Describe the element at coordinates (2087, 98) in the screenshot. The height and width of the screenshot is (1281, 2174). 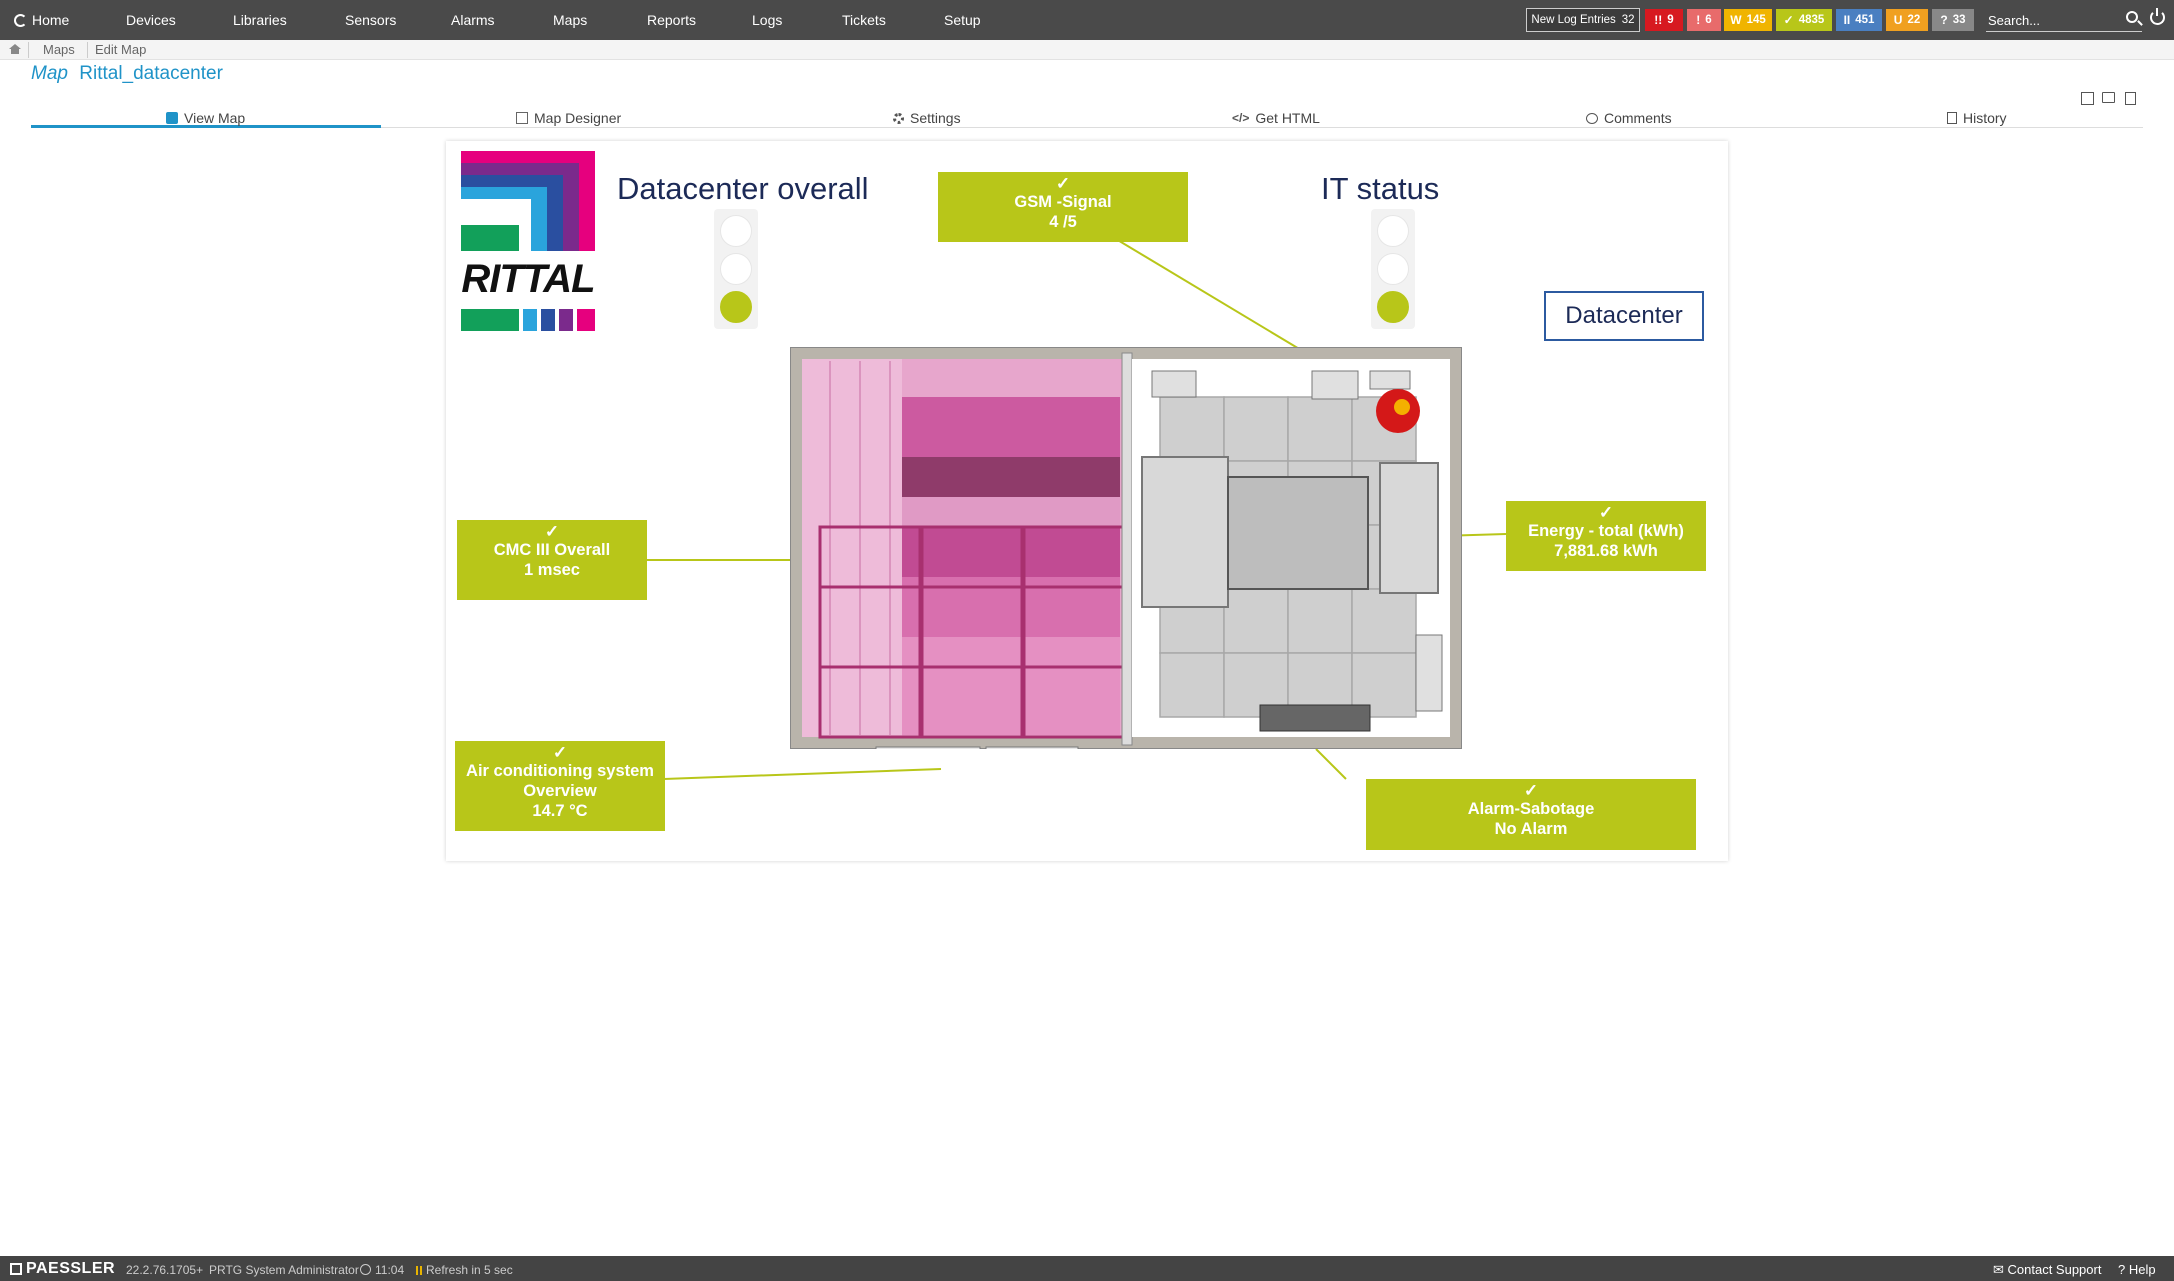
I see `add-report-icon` at that location.